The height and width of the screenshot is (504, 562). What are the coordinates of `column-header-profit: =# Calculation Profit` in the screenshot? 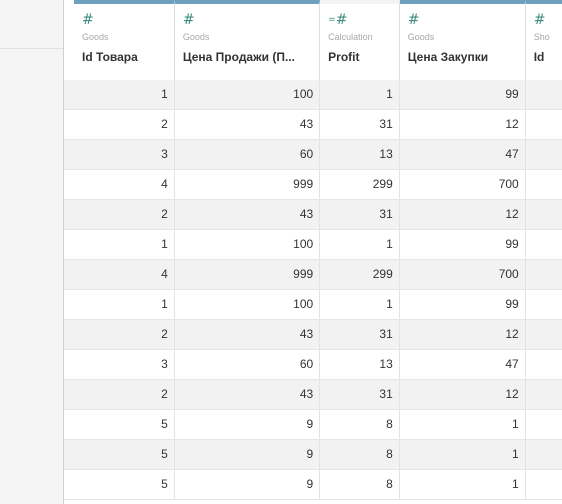 It's located at (360, 40).